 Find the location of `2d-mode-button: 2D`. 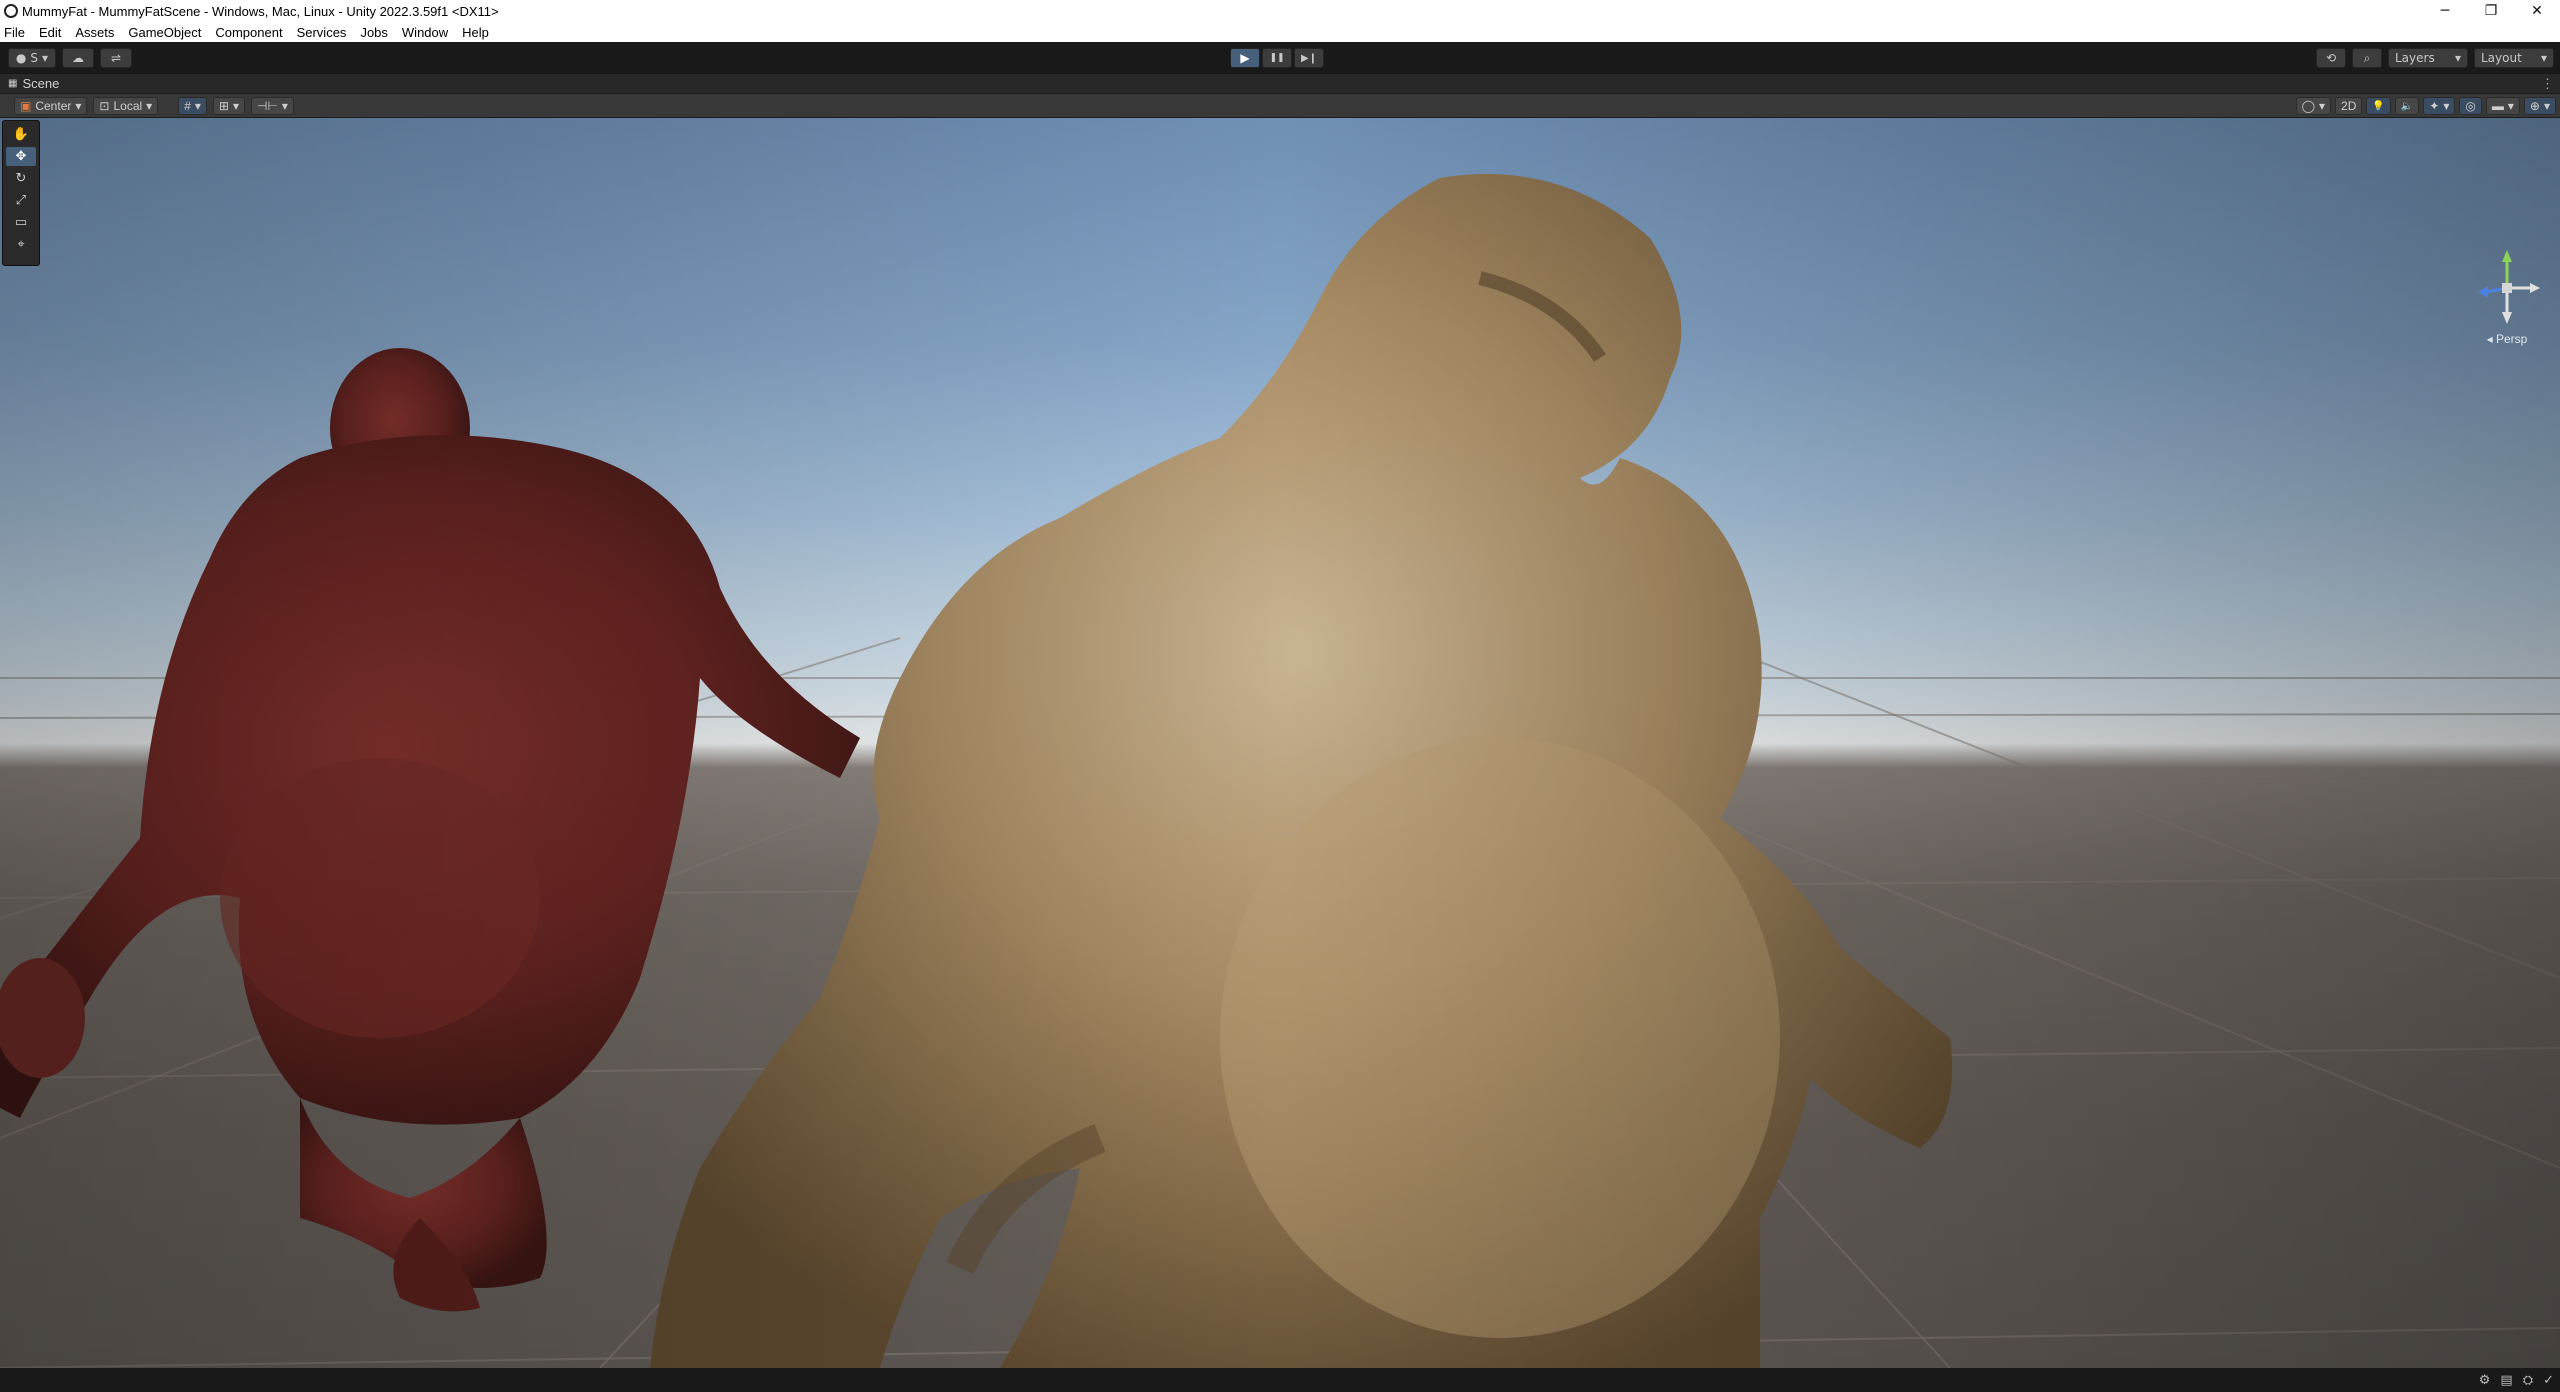

2d-mode-button: 2D is located at coordinates (2349, 106).